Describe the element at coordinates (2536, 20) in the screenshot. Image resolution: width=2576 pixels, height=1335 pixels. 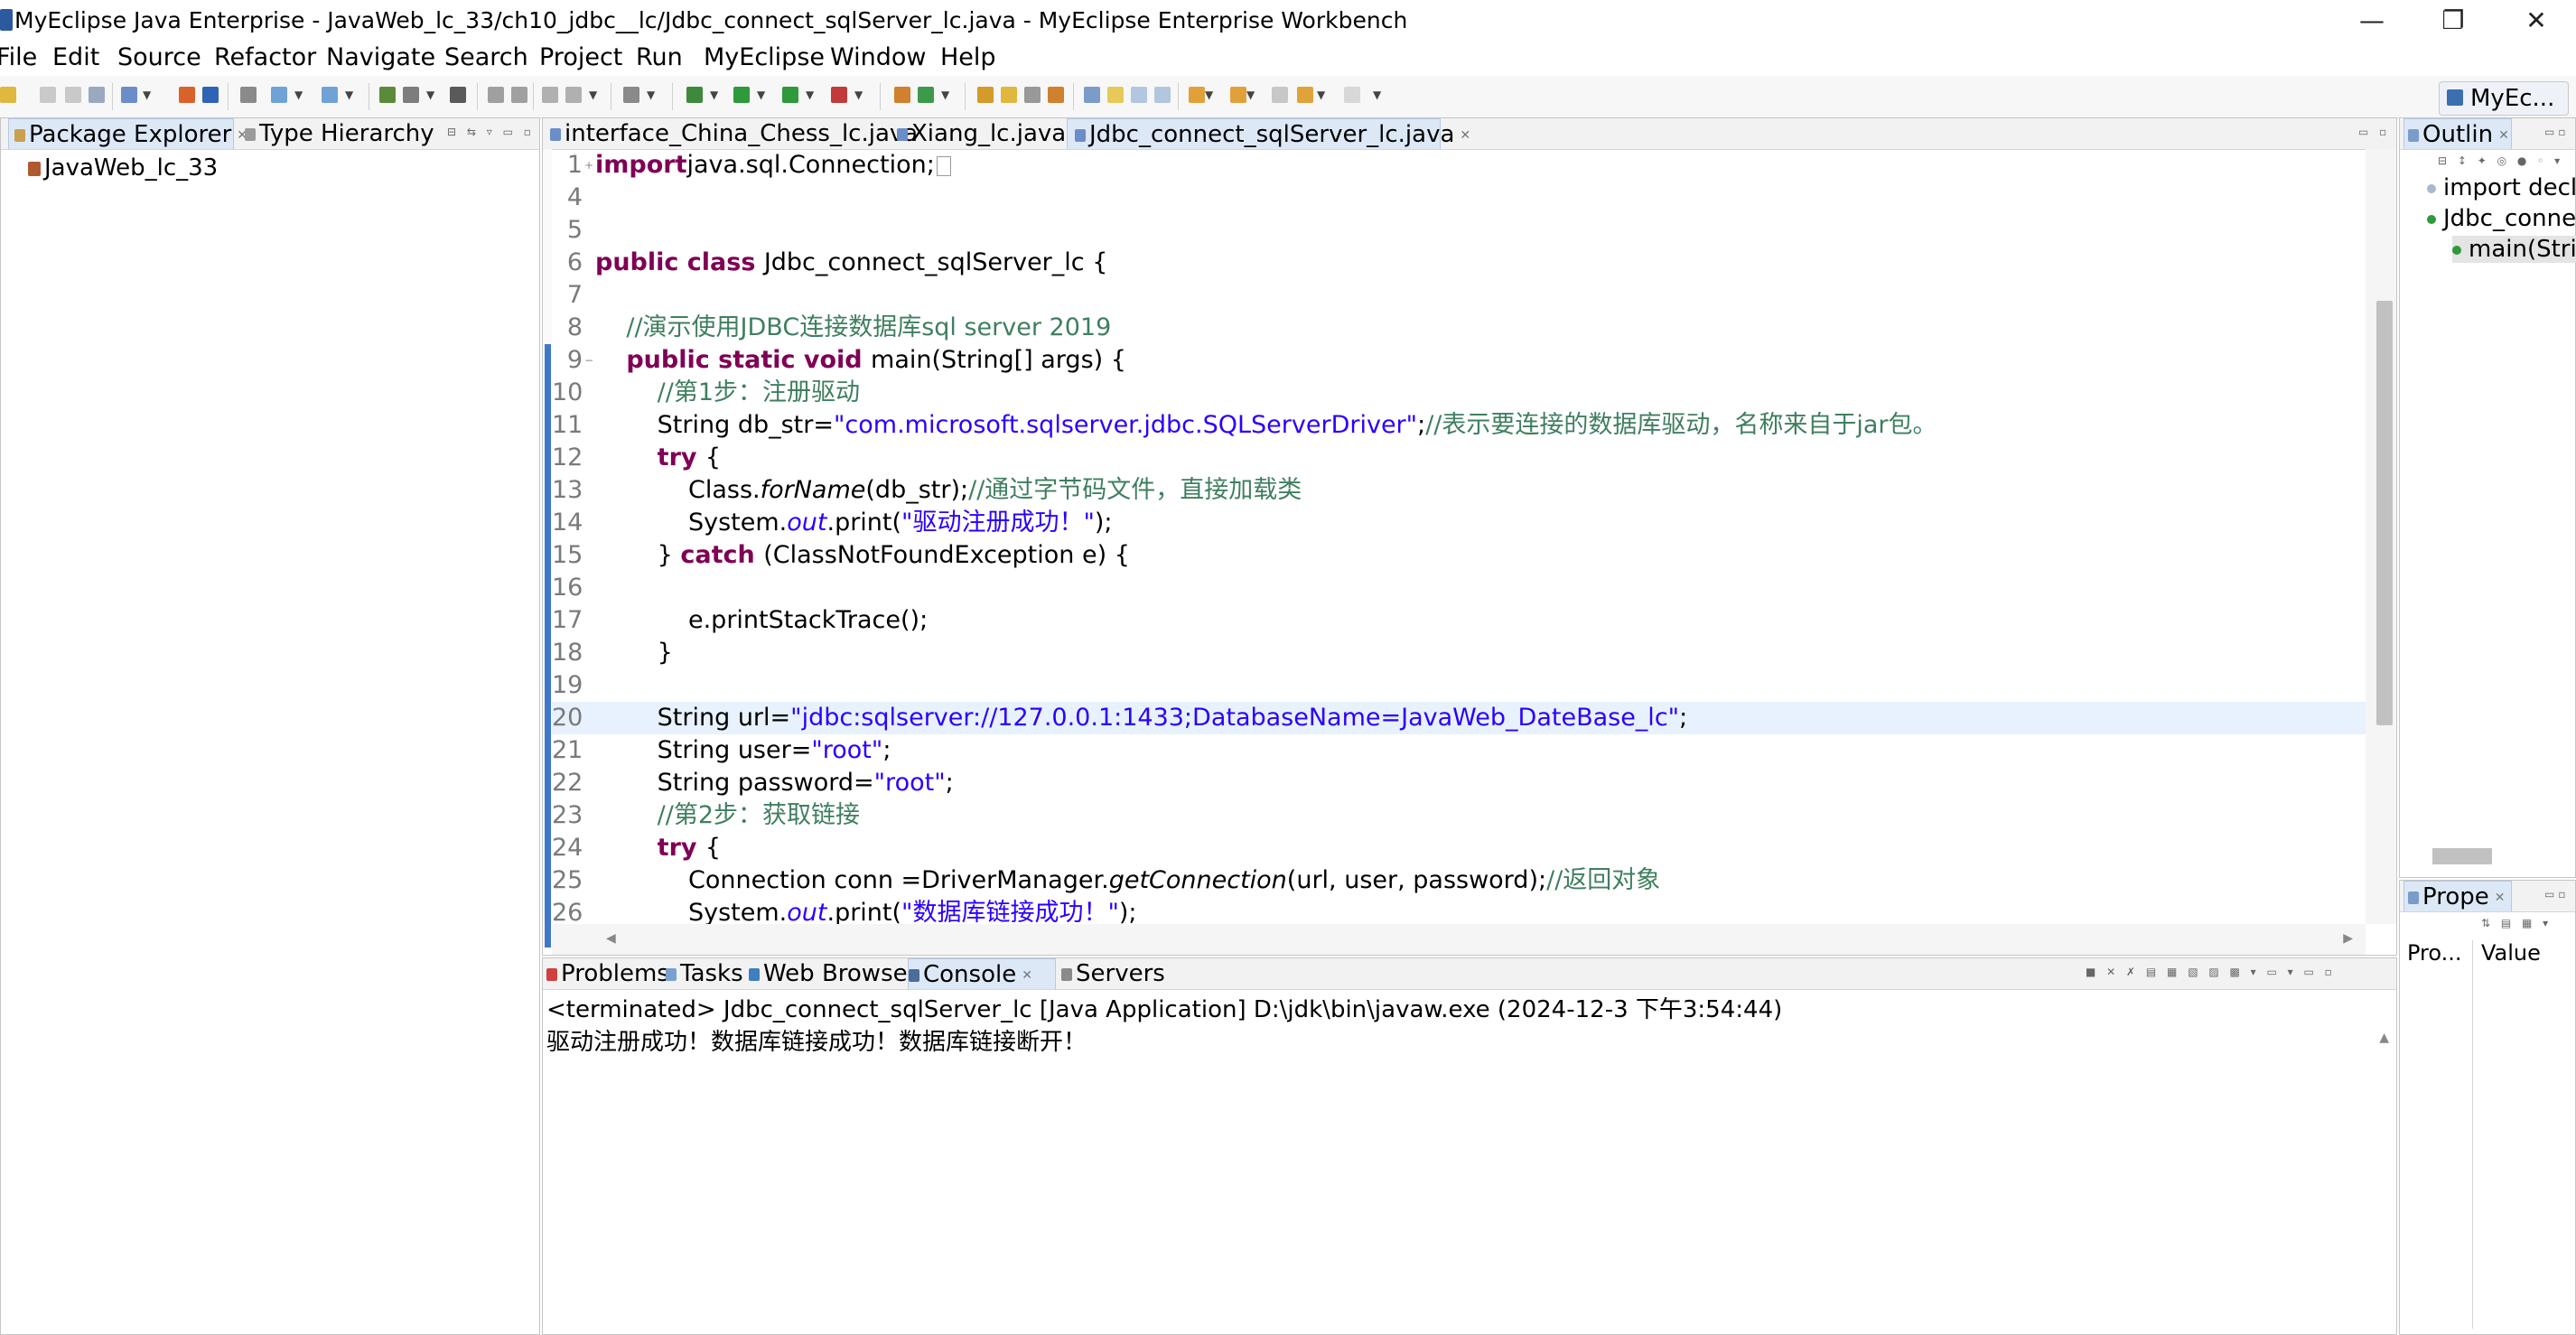
I see `close-button: ✕` at that location.